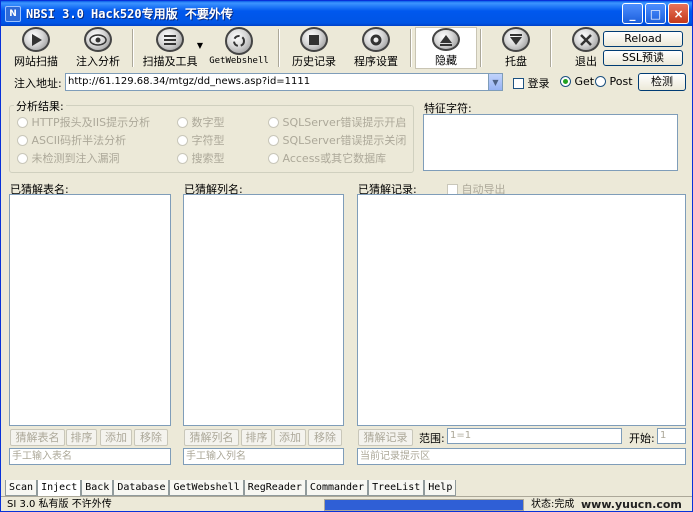  What do you see at coordinates (208, 158) in the screenshot?
I see `radio-label: 搜索型` at bounding box center [208, 158].